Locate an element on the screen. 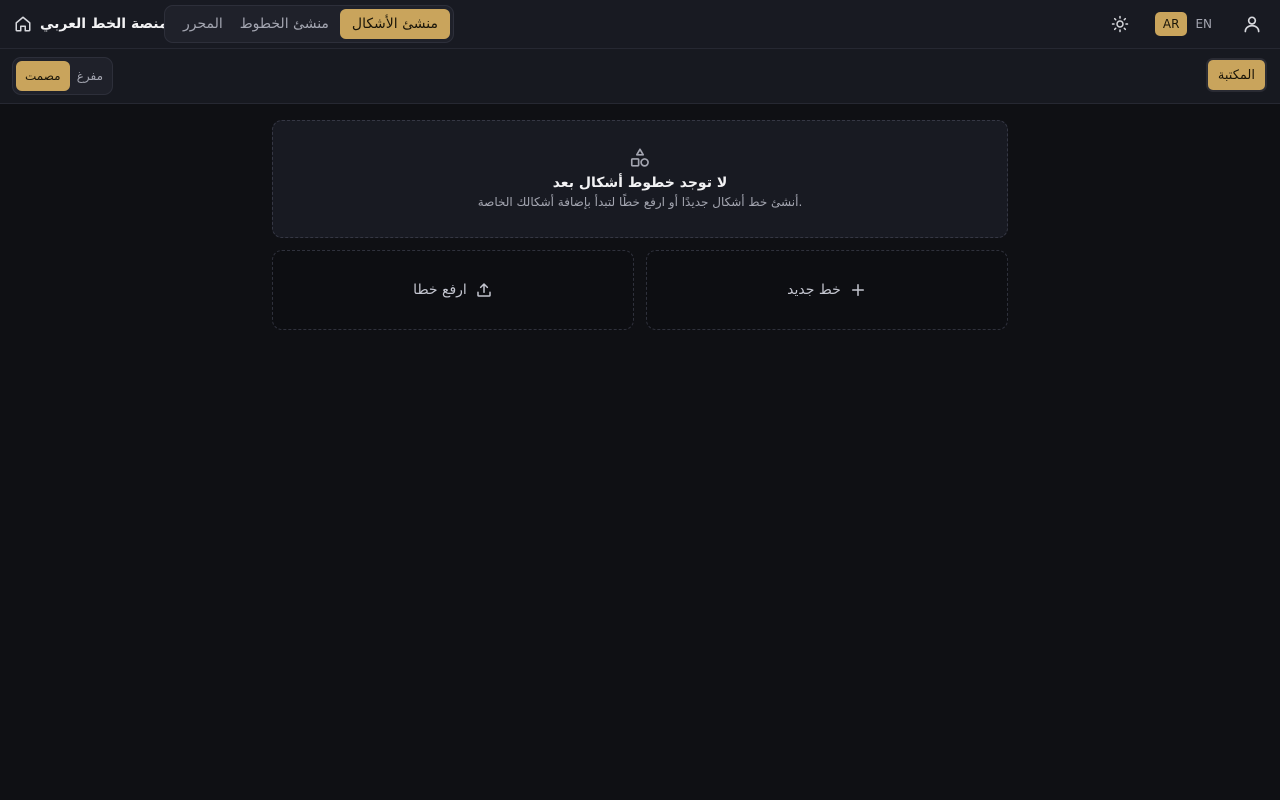  shapes-icon is located at coordinates (639, 157).